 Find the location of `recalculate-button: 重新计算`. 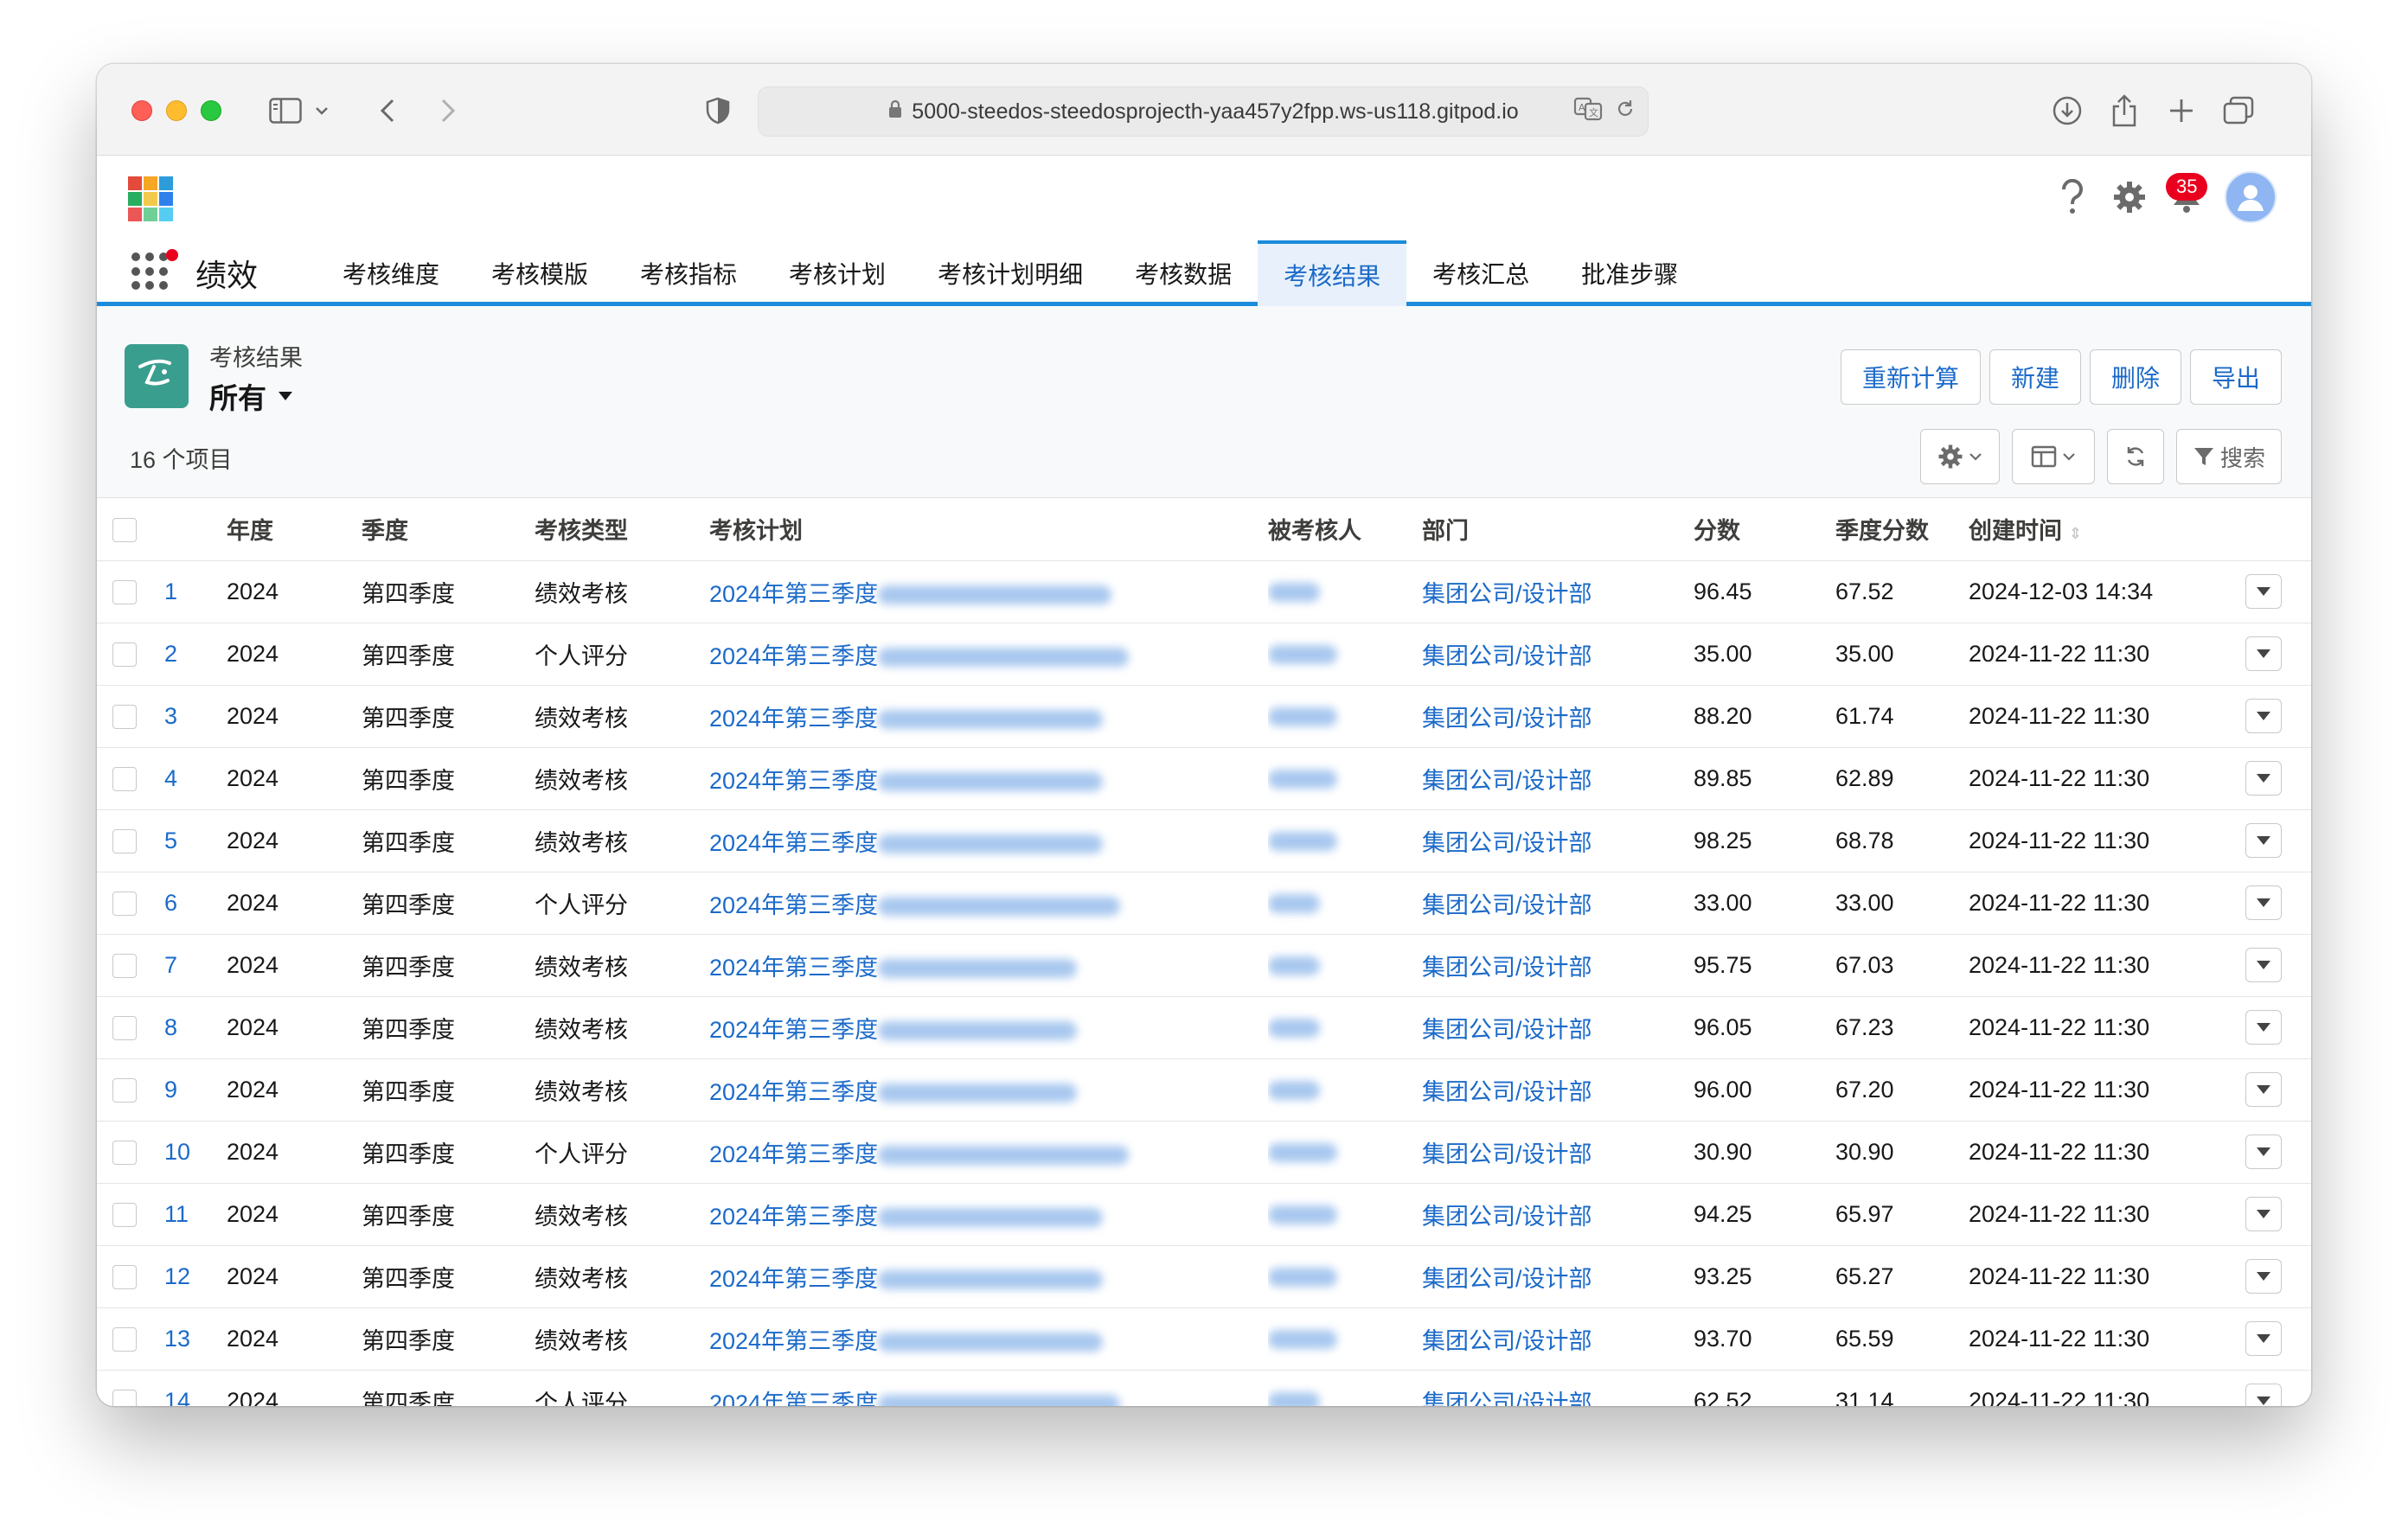

recalculate-button: 重新计算 is located at coordinates (1911, 377).